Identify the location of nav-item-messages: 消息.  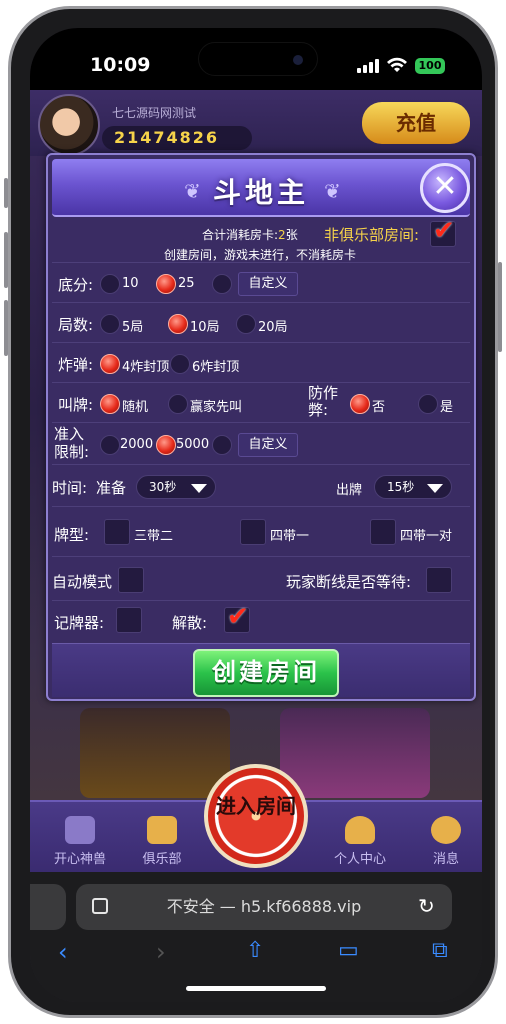
(446, 841).